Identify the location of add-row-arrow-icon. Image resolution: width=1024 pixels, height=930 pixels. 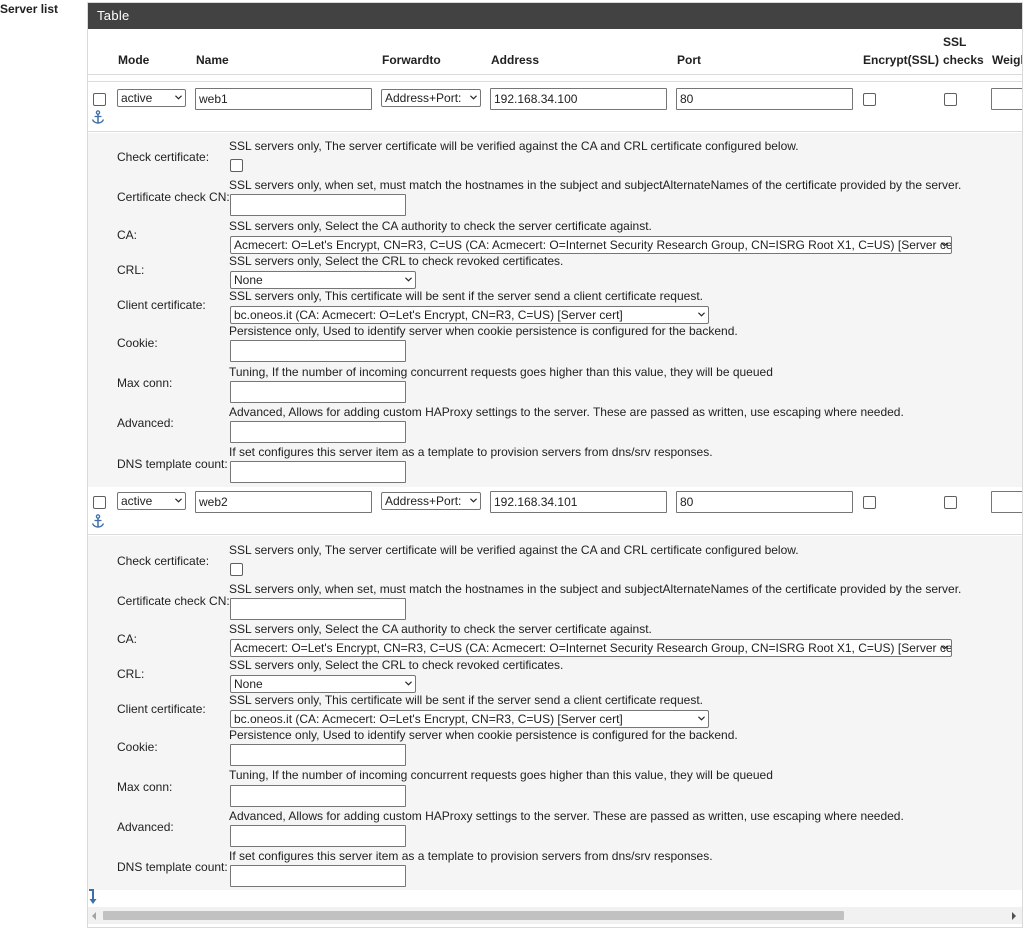
(93, 897).